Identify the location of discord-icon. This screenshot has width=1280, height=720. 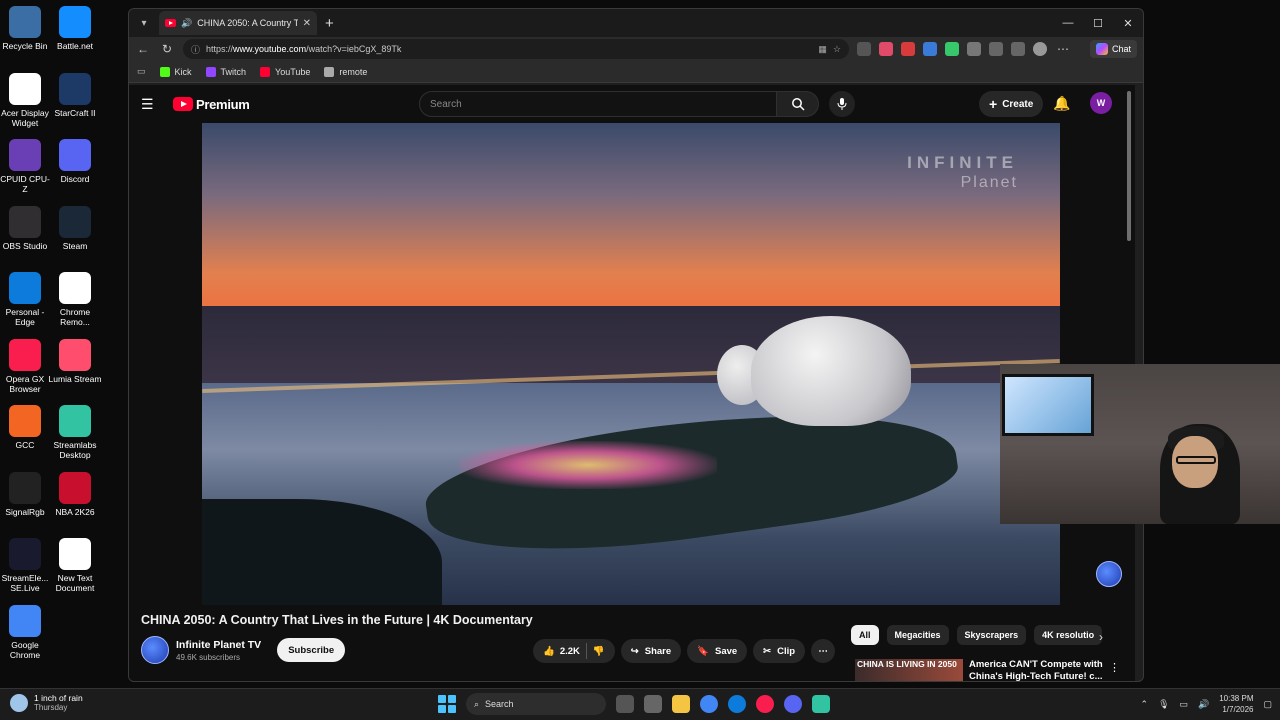
(793, 704).